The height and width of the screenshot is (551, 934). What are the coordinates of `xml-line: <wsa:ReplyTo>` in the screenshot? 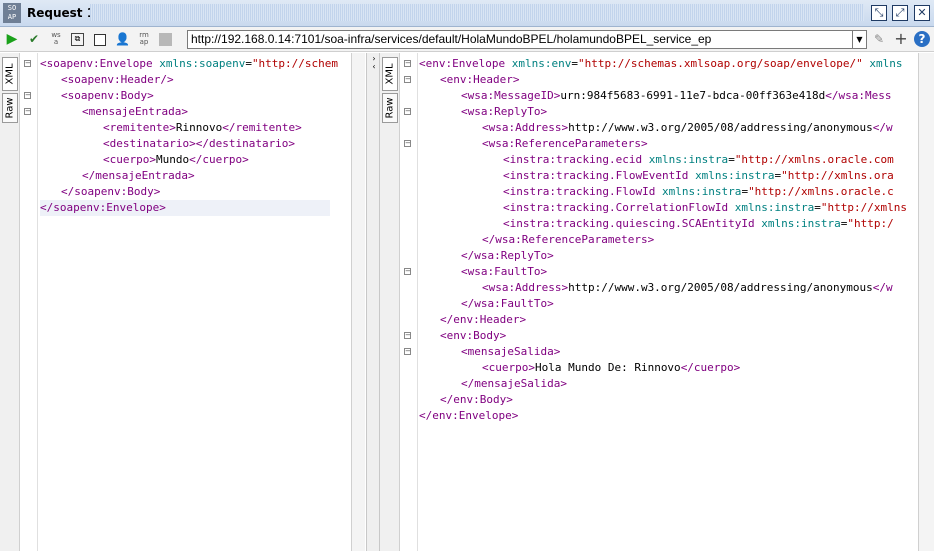 It's located at (483, 112).